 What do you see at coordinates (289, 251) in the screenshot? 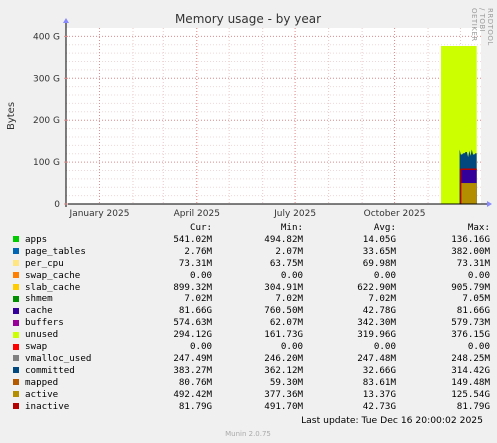
I see `legend-value-min: 2.07M` at bounding box center [289, 251].